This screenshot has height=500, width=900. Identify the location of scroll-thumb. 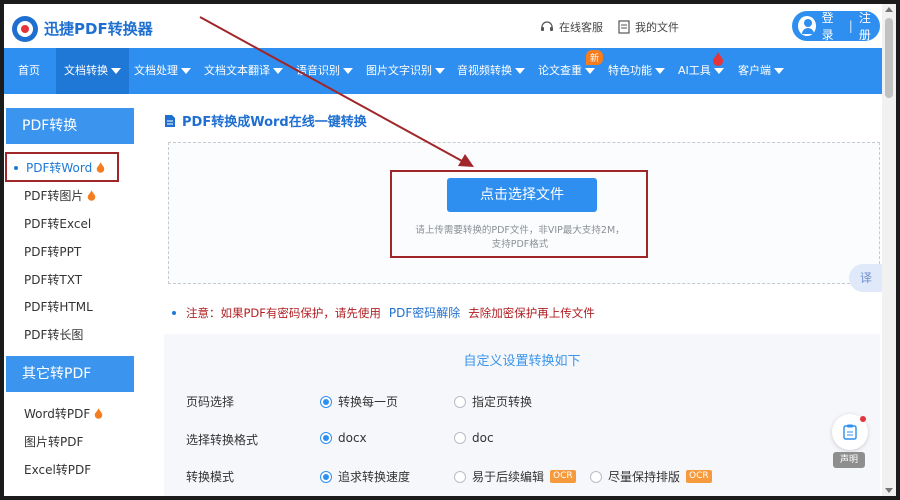
(889, 58).